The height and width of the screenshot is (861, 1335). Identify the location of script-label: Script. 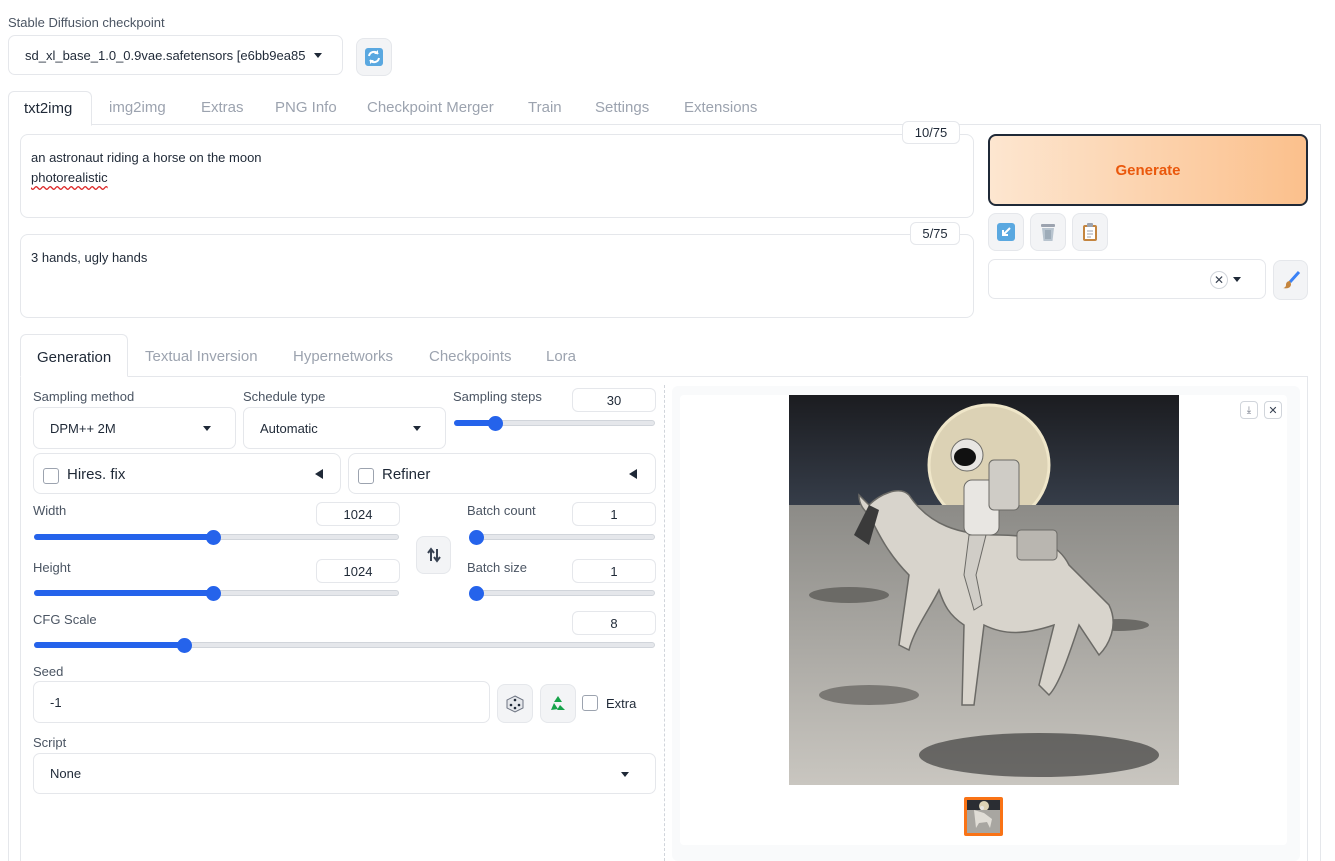
(50, 742).